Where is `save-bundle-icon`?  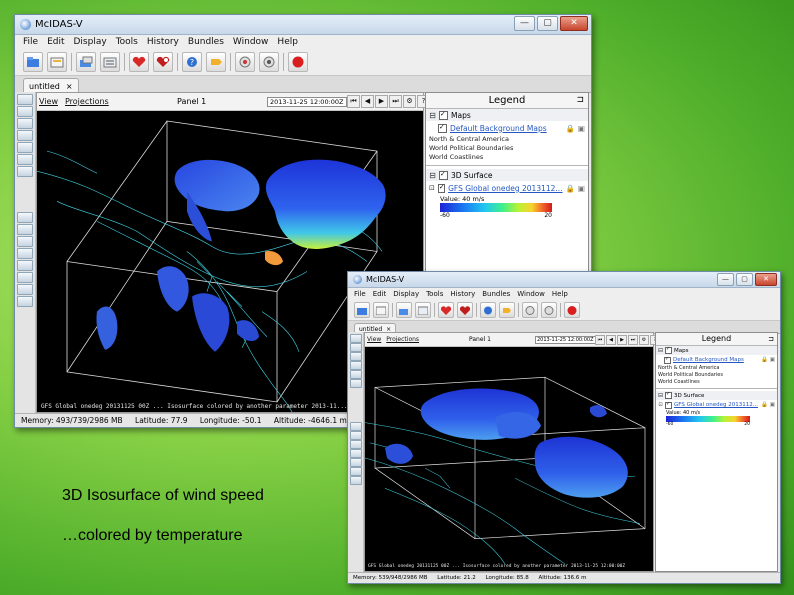 save-bundle-icon is located at coordinates (381, 310).